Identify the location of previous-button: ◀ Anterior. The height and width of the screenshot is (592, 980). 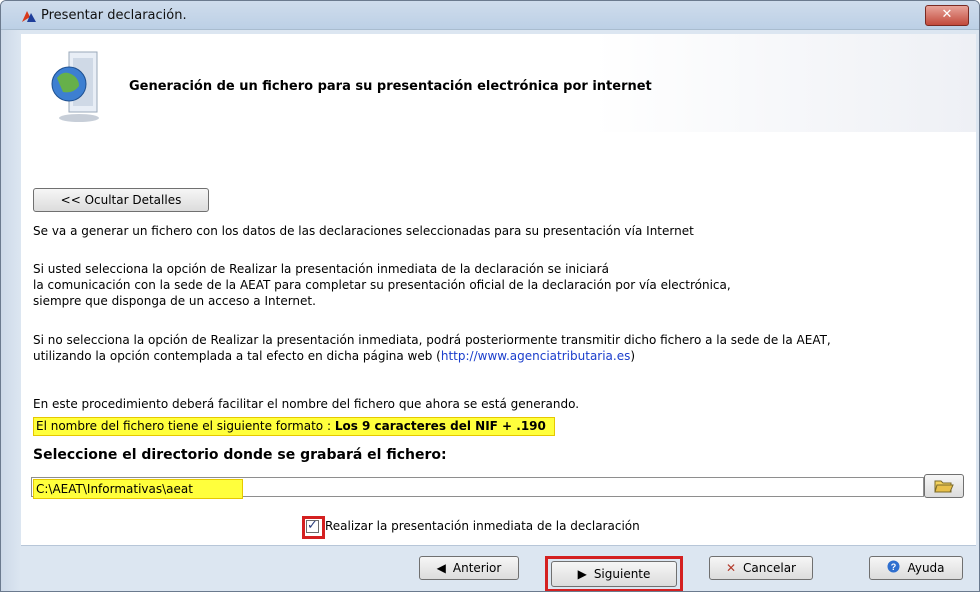
(469, 568).